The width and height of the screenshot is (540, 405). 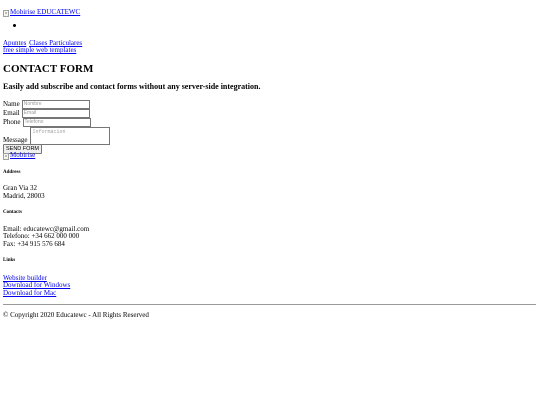 I want to click on email-row: Email Email, so click(x=46, y=113).